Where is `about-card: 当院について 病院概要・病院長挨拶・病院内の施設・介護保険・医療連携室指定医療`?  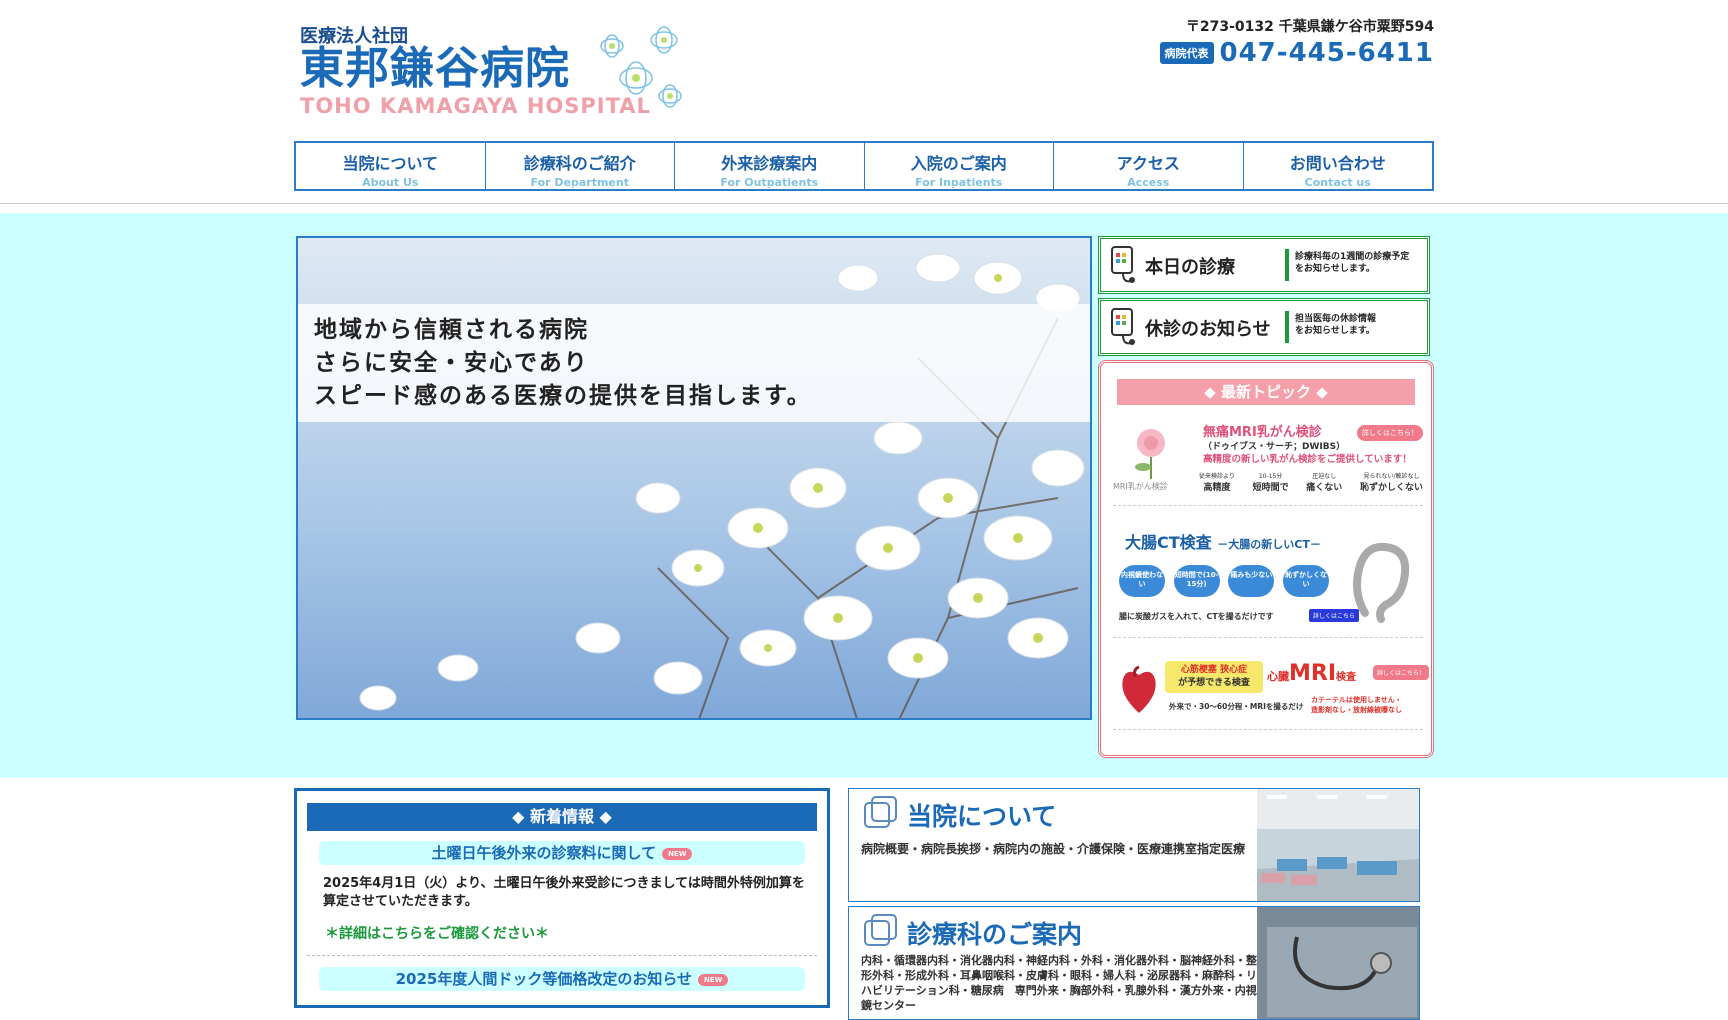
about-card: 当院について 病院概要・病院長挨拶・病院内の施設・介護保険・医療連携室指定医療 is located at coordinates (1134, 845).